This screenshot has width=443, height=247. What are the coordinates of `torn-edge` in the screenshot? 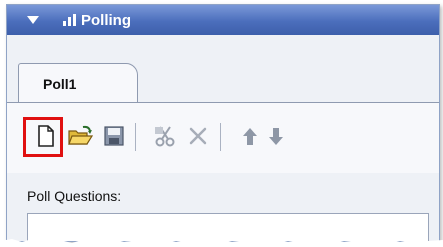 It's located at (221, 242).